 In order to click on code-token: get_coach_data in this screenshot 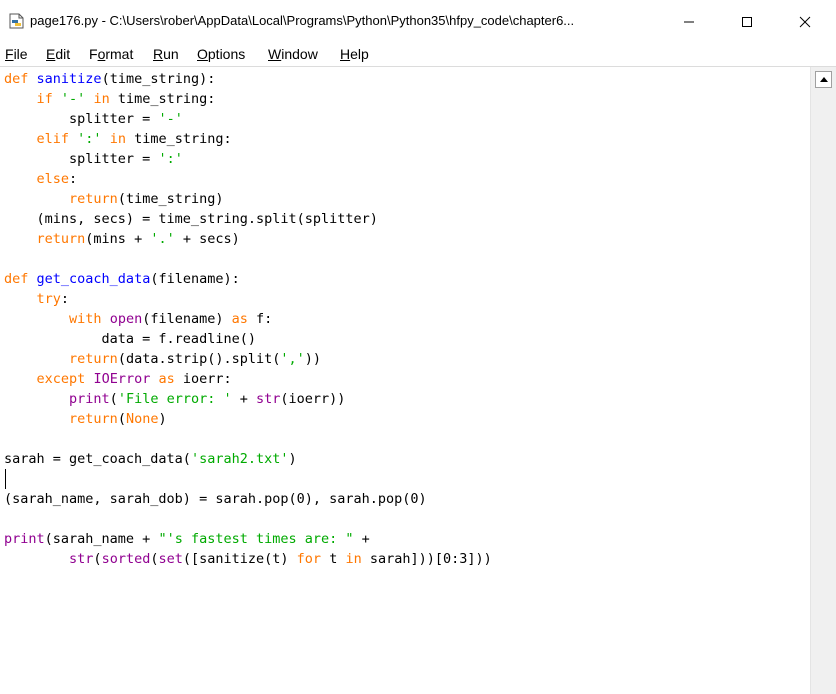, I will do `click(93, 279)`.